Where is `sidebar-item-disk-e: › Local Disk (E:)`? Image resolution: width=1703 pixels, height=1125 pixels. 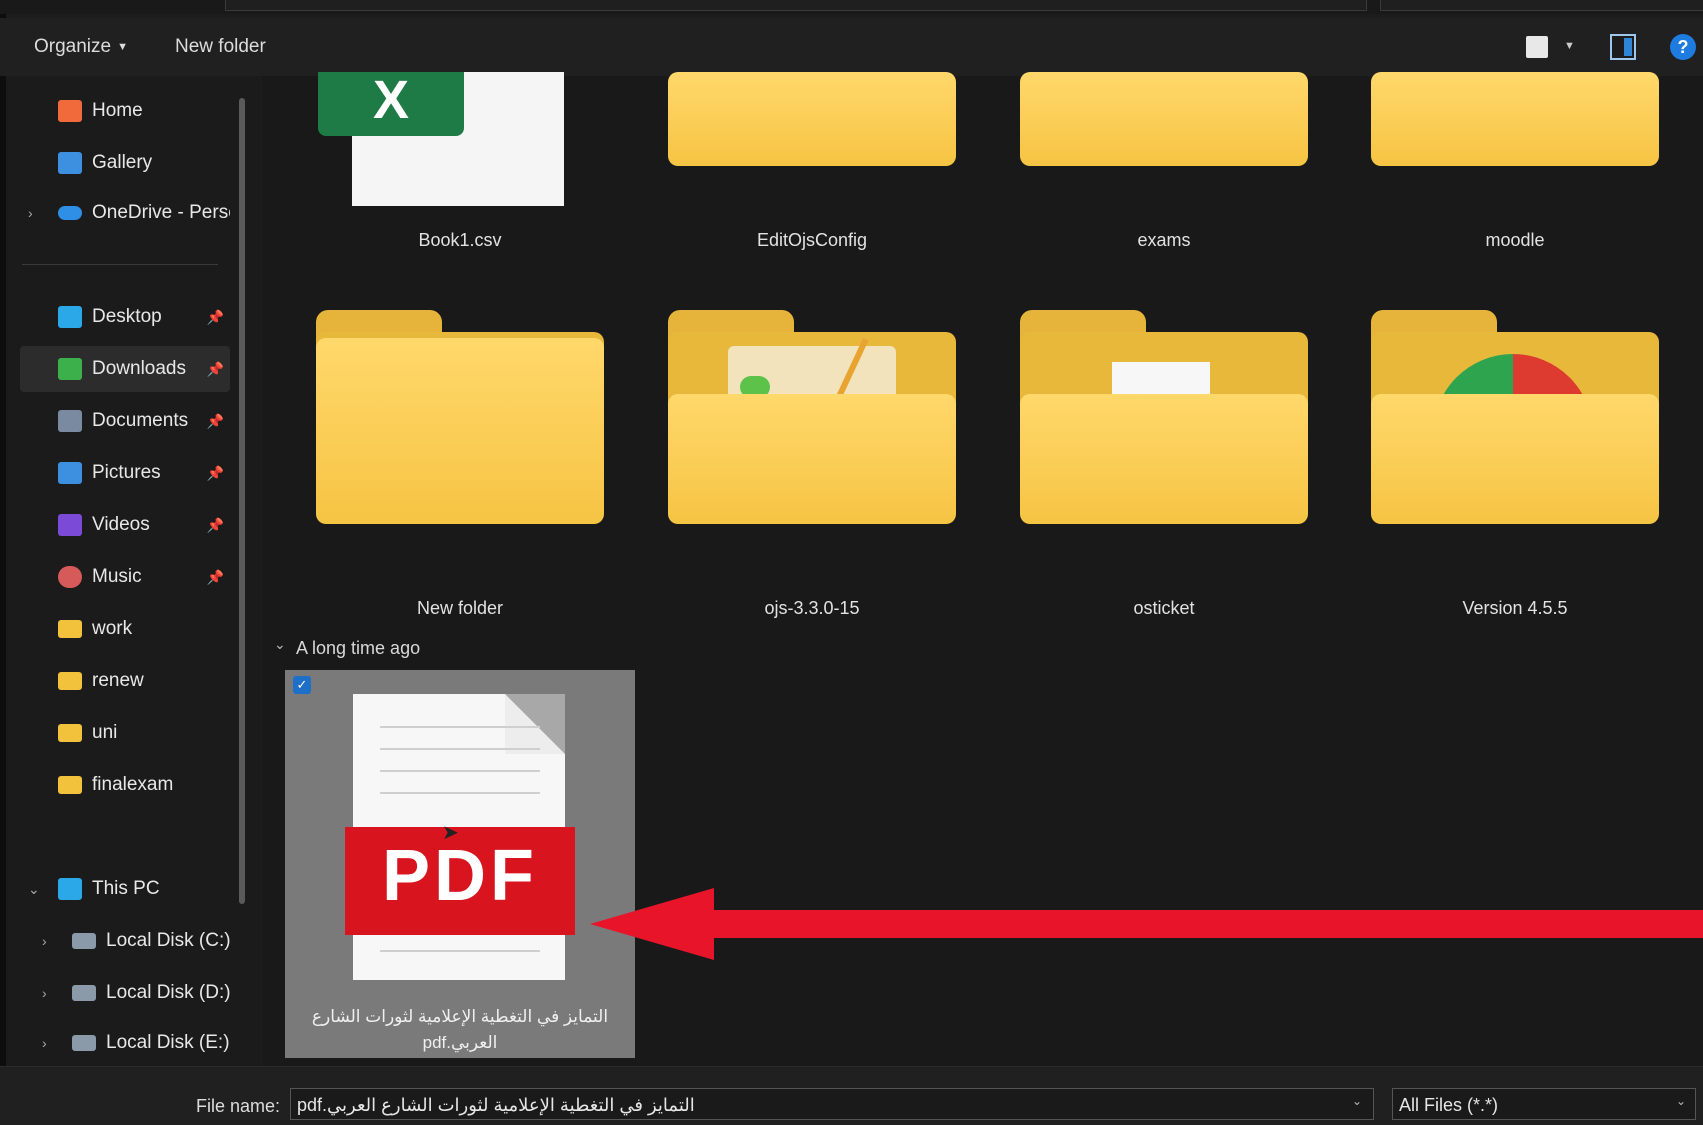
sidebar-item-disk-e: › Local Disk (E:) is located at coordinates (139, 1043).